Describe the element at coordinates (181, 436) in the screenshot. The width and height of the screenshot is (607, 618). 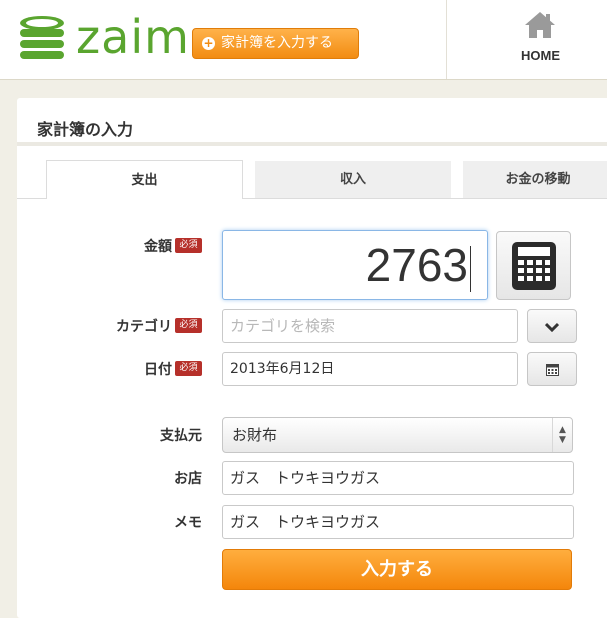
I see `payment-source-label: 支払元` at that location.